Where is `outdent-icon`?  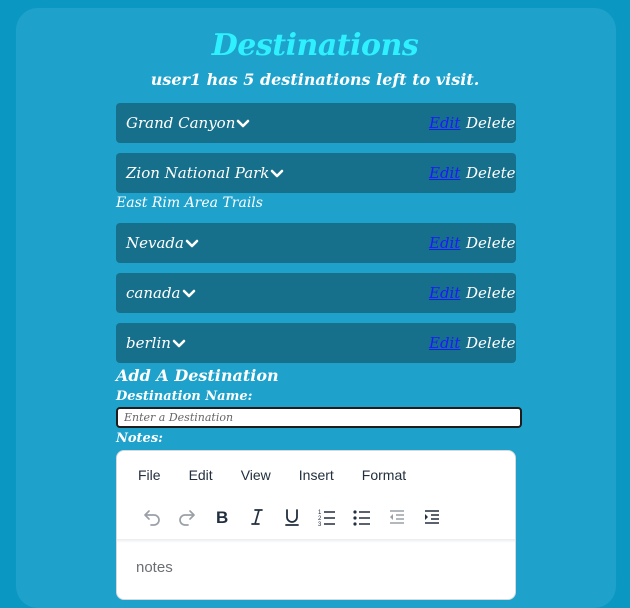 outdent-icon is located at coordinates (397, 517).